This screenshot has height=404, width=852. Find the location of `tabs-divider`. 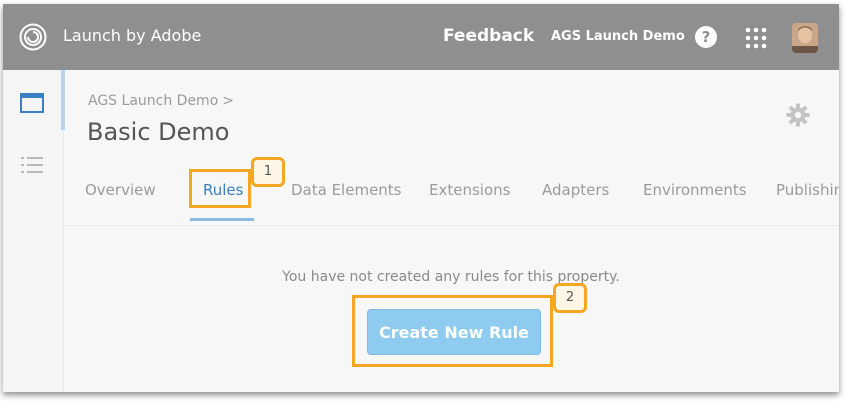

tabs-divider is located at coordinates (452, 225).